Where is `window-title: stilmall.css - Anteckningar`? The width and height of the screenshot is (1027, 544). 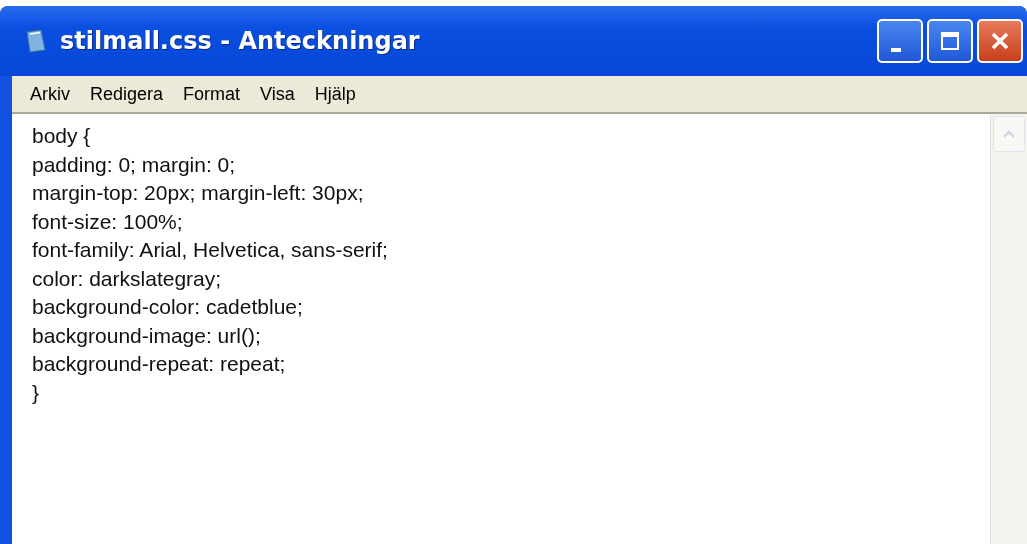
window-title: stilmall.css - Anteckningar is located at coordinates (240, 41).